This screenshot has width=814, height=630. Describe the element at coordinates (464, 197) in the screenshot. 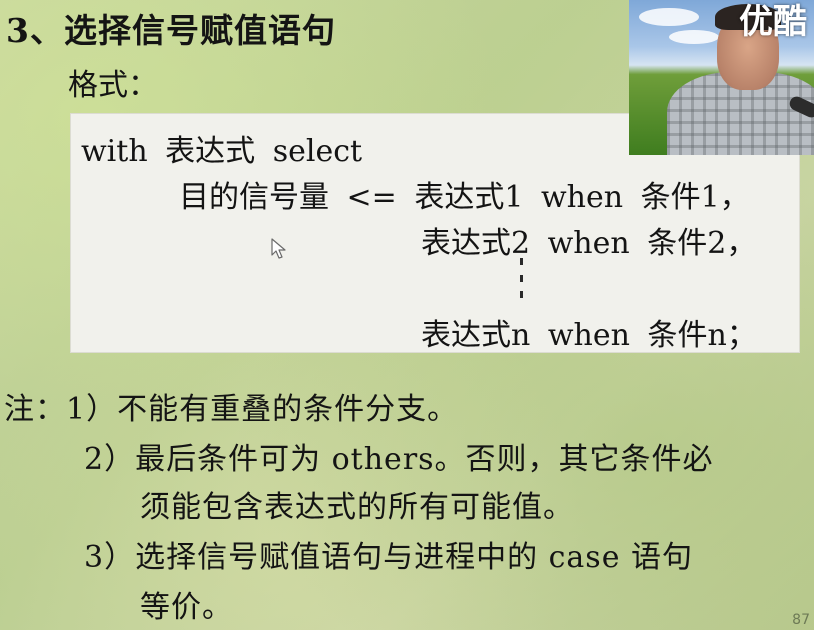

I see `syntax-line-target-signal: 目的信号量 <= 表达式1 when 条件1，` at that location.